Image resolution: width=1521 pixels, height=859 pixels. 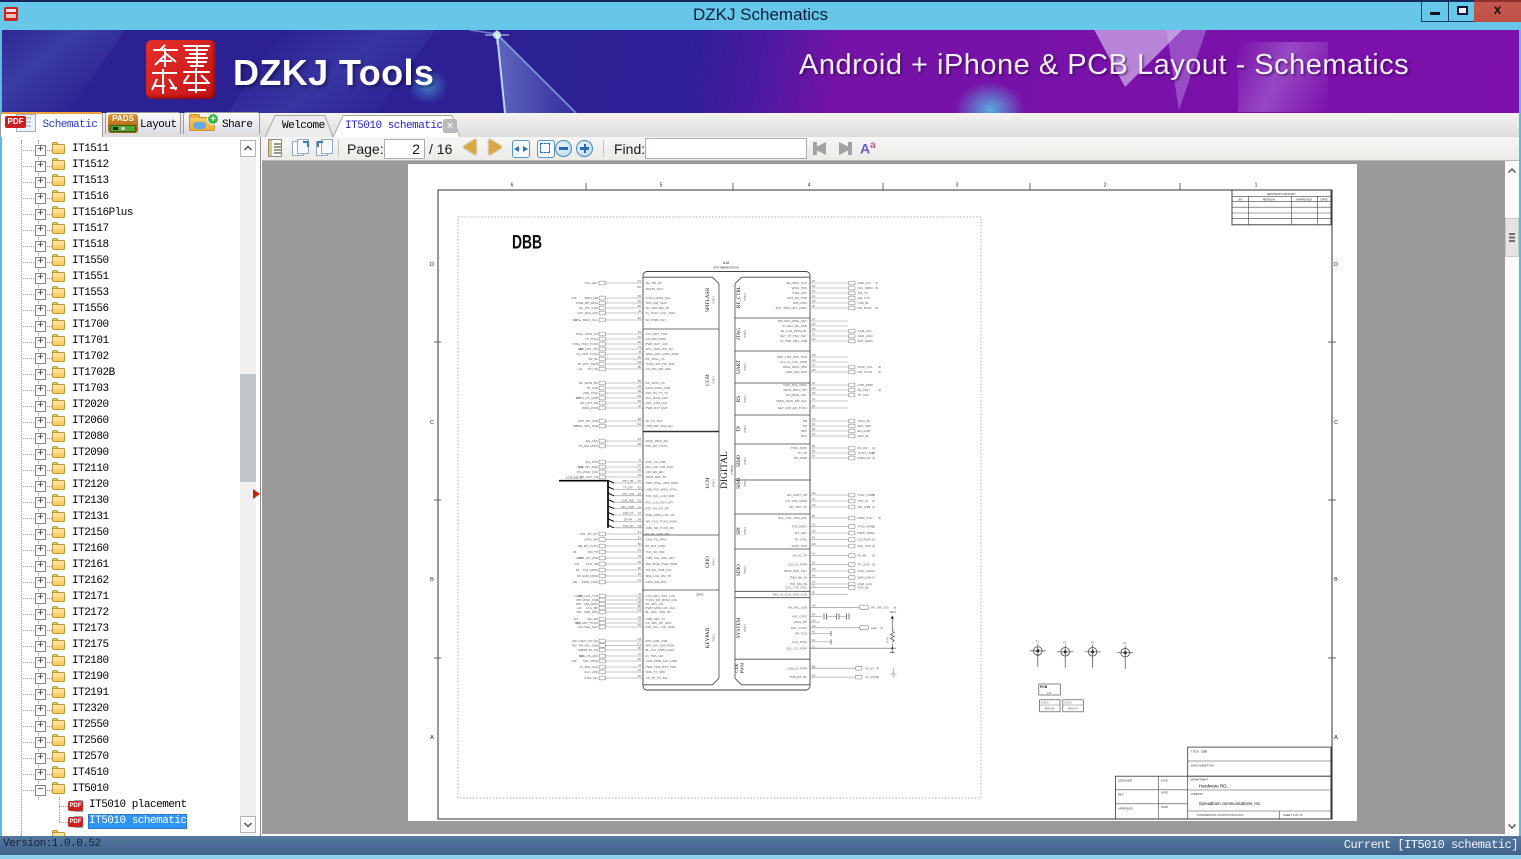 What do you see at coordinates (590, 627) in the screenshot?
I see `svg-text: JTAG_KEY` at bounding box center [590, 627].